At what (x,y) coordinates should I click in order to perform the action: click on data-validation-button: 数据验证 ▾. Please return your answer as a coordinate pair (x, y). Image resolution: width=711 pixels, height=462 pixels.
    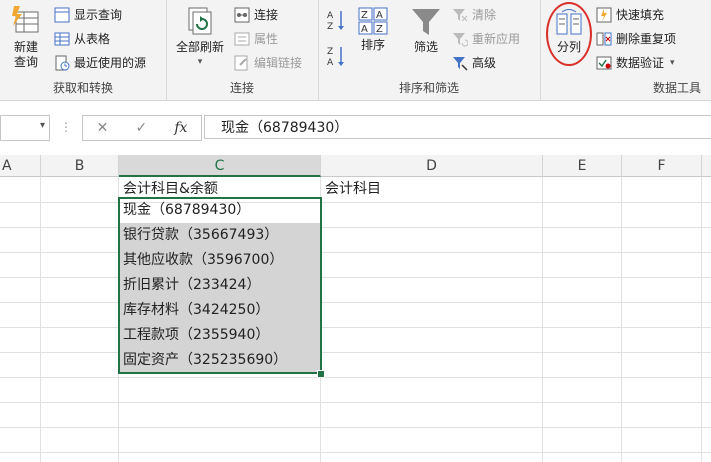
    Looking at the image, I should click on (635, 62).